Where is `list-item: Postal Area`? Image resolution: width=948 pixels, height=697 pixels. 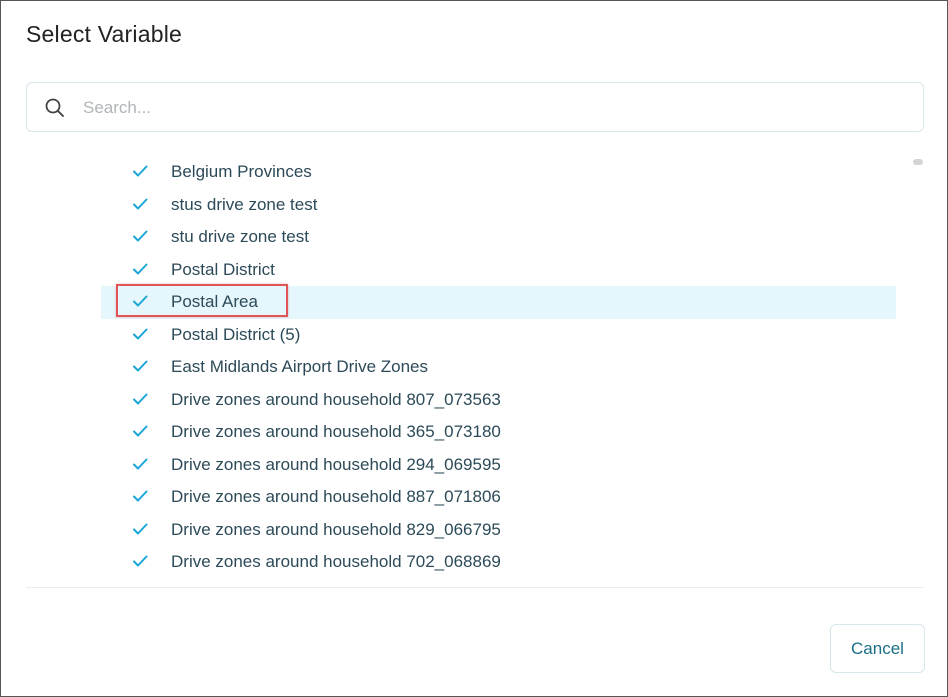
list-item: Postal Area is located at coordinates (498, 301).